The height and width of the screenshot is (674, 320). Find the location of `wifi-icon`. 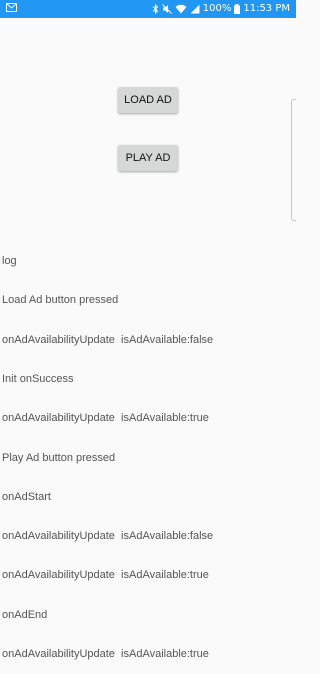

wifi-icon is located at coordinates (181, 9).